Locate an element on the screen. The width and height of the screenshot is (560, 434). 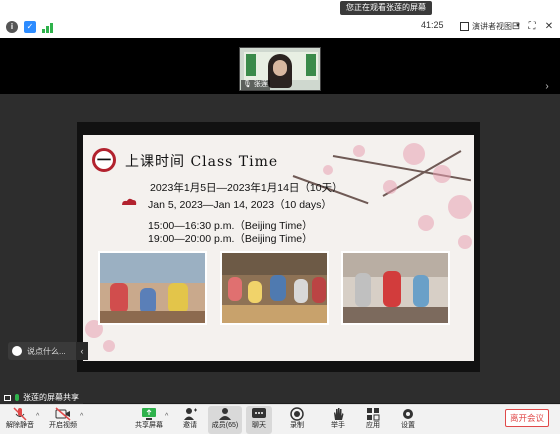
members-button: 成员(65) is located at coordinates (225, 420).